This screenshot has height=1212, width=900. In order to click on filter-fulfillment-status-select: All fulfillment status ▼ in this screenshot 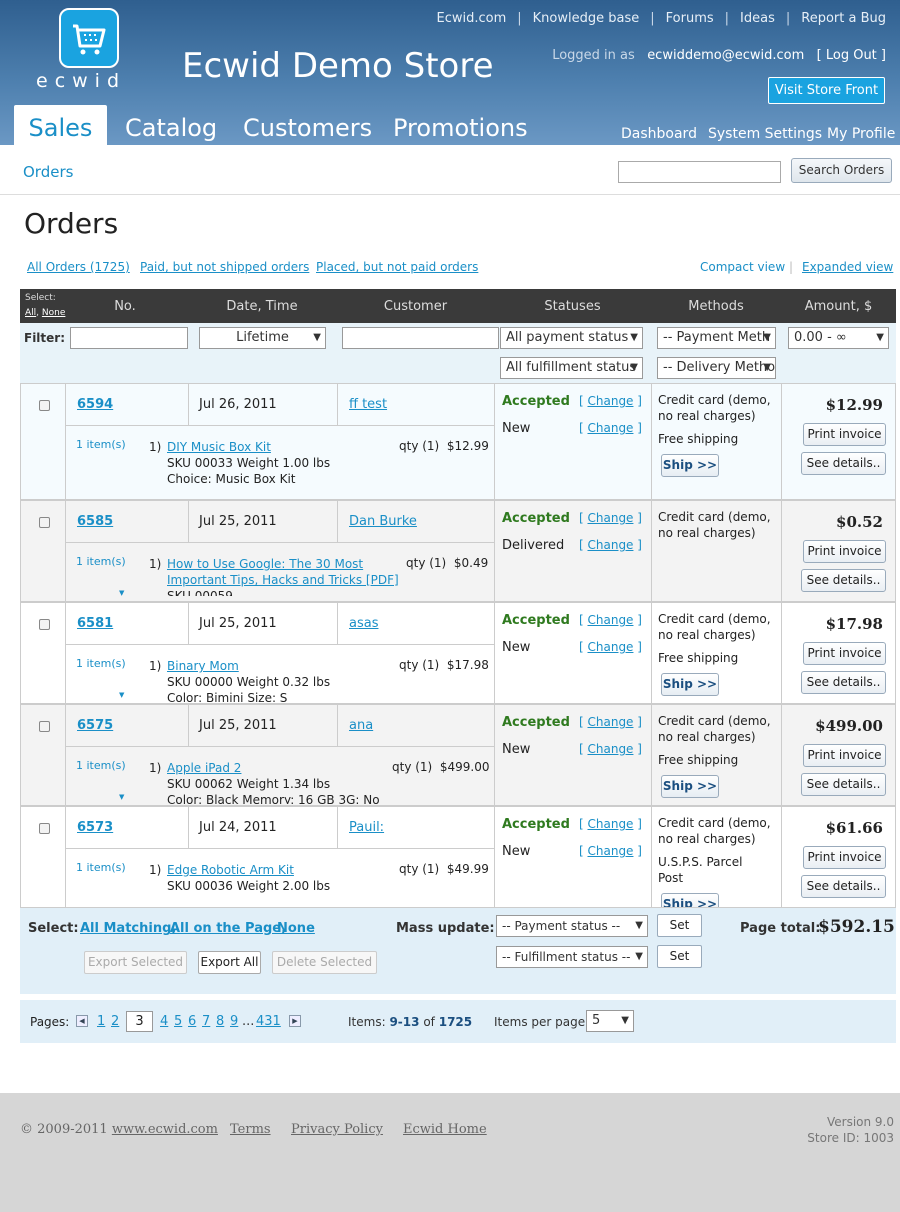, I will do `click(571, 368)`.